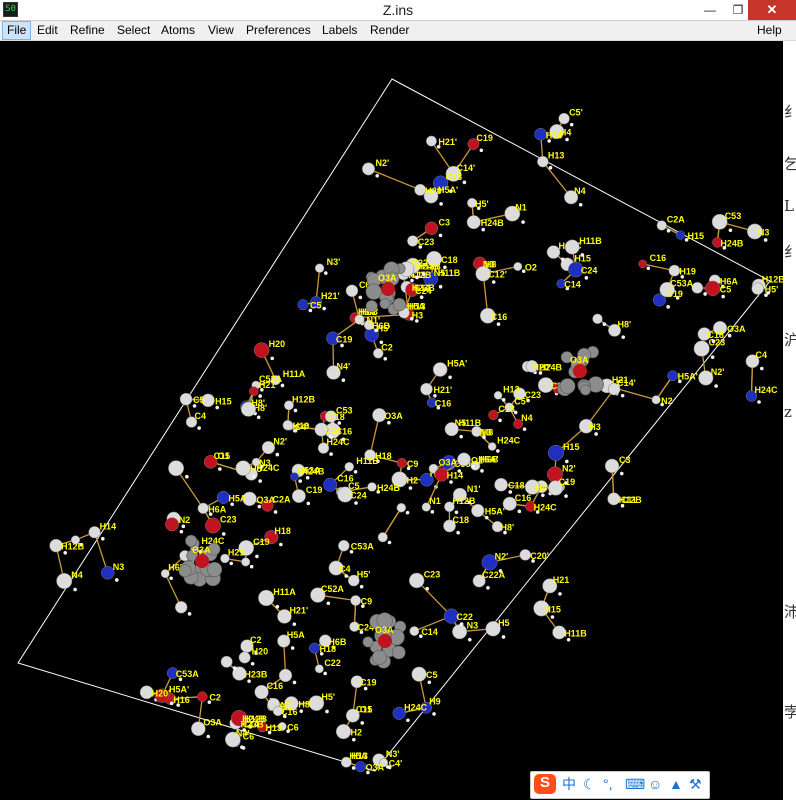  What do you see at coordinates (676, 219) in the screenshot?
I see `atom-label: C2A` at bounding box center [676, 219].